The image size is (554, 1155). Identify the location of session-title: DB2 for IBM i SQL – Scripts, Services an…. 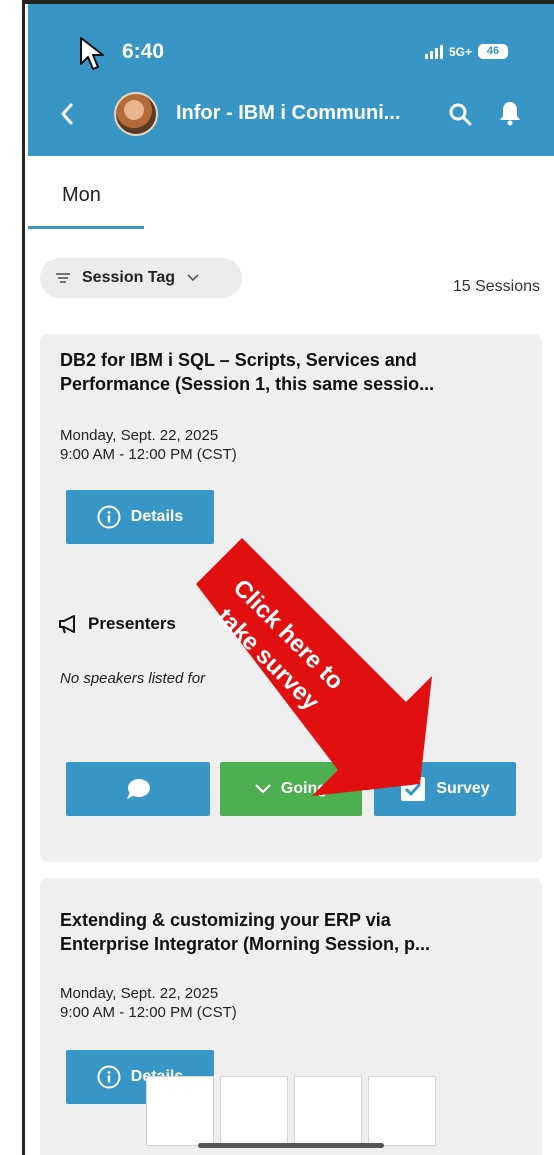
(290, 372).